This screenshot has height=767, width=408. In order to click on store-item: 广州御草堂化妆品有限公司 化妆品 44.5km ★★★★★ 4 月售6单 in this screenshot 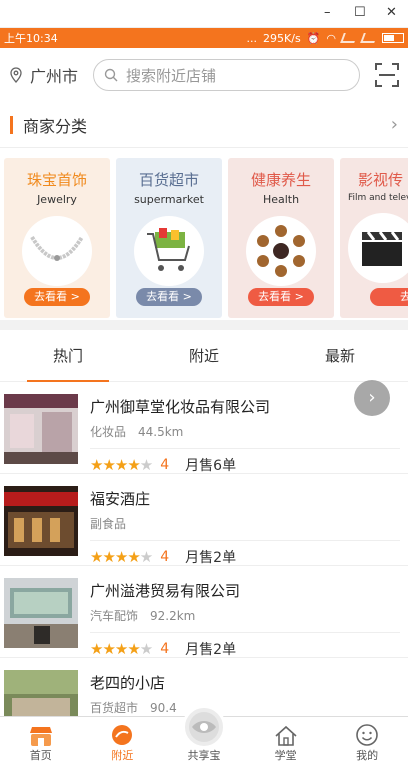, I will do `click(204, 428)`.